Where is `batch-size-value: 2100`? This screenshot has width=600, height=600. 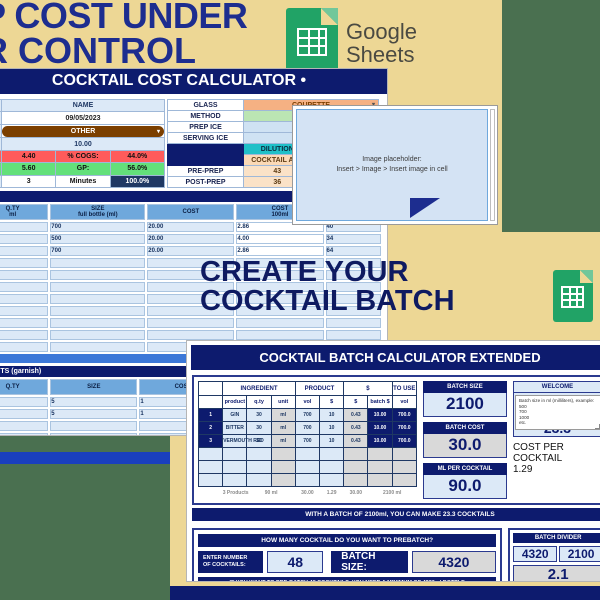
batch-size-value: 2100 is located at coordinates (464, 405).